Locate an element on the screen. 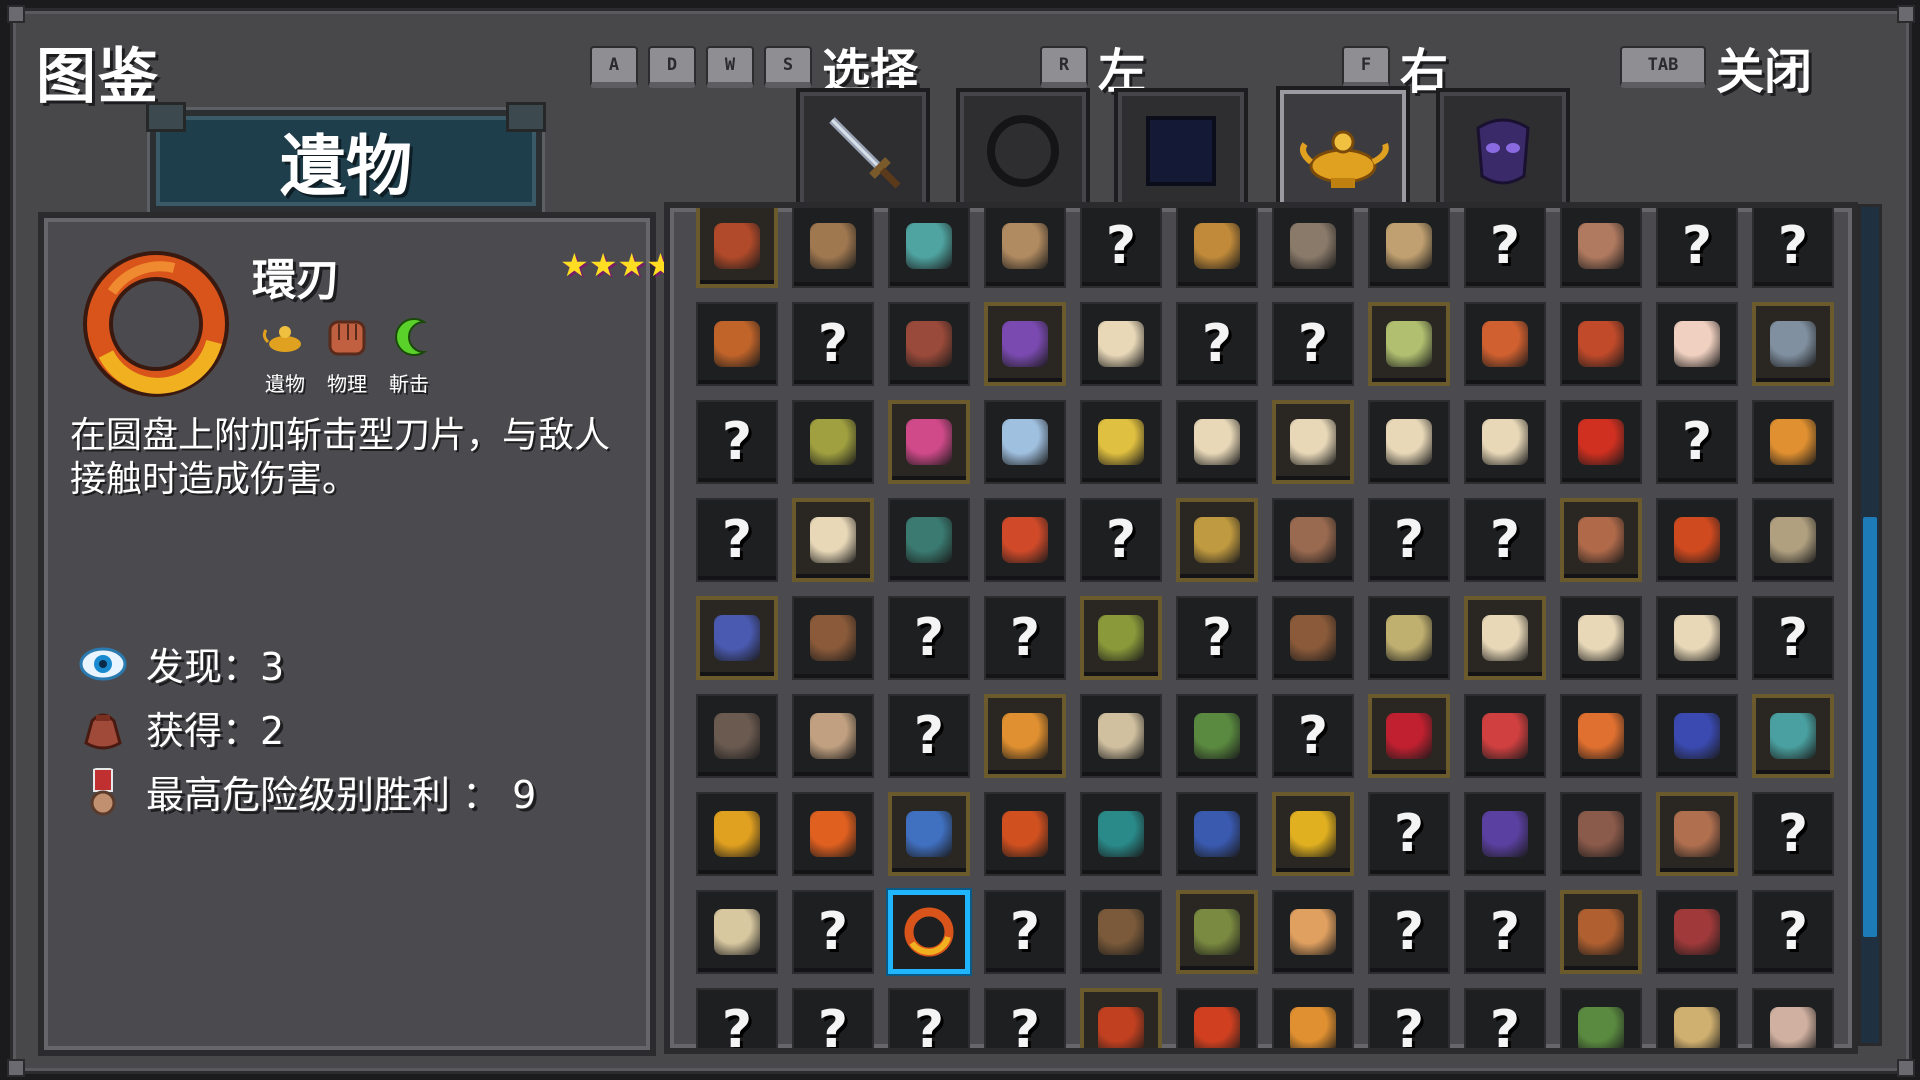 The image size is (1920, 1080). selected-relic-cell is located at coordinates (929, 932).